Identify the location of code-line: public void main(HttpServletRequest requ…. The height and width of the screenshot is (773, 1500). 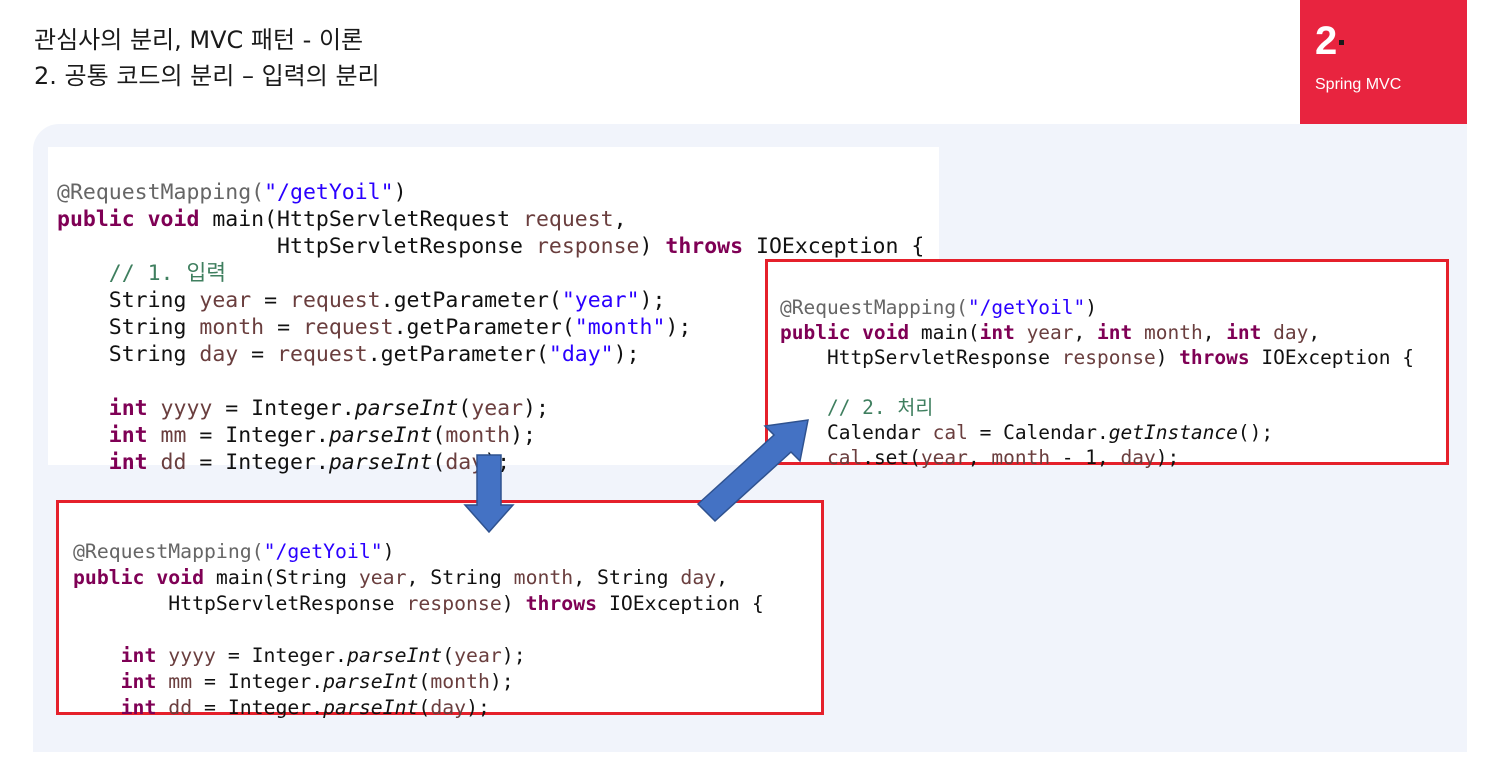
(342, 219).